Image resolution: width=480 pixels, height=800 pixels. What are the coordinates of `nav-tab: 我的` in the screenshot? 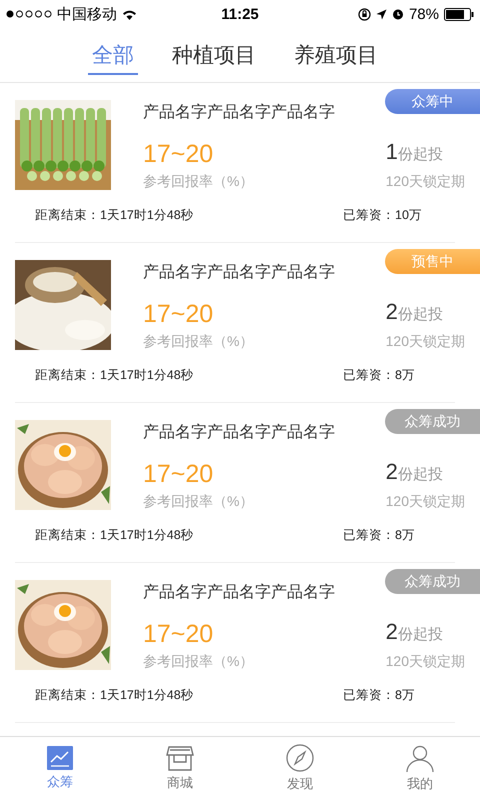 It's located at (420, 768).